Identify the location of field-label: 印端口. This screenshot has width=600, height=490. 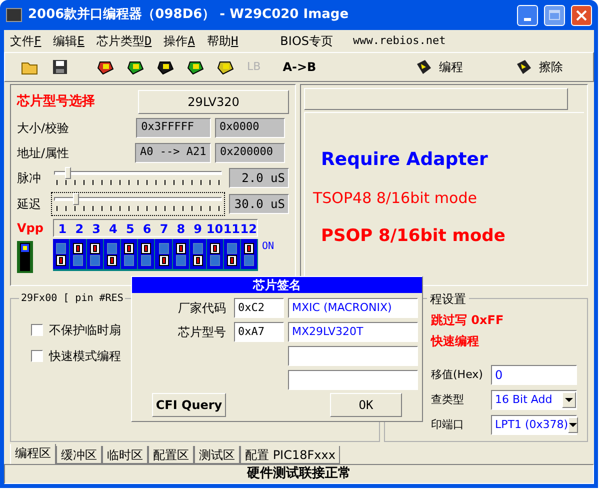
(448, 424).